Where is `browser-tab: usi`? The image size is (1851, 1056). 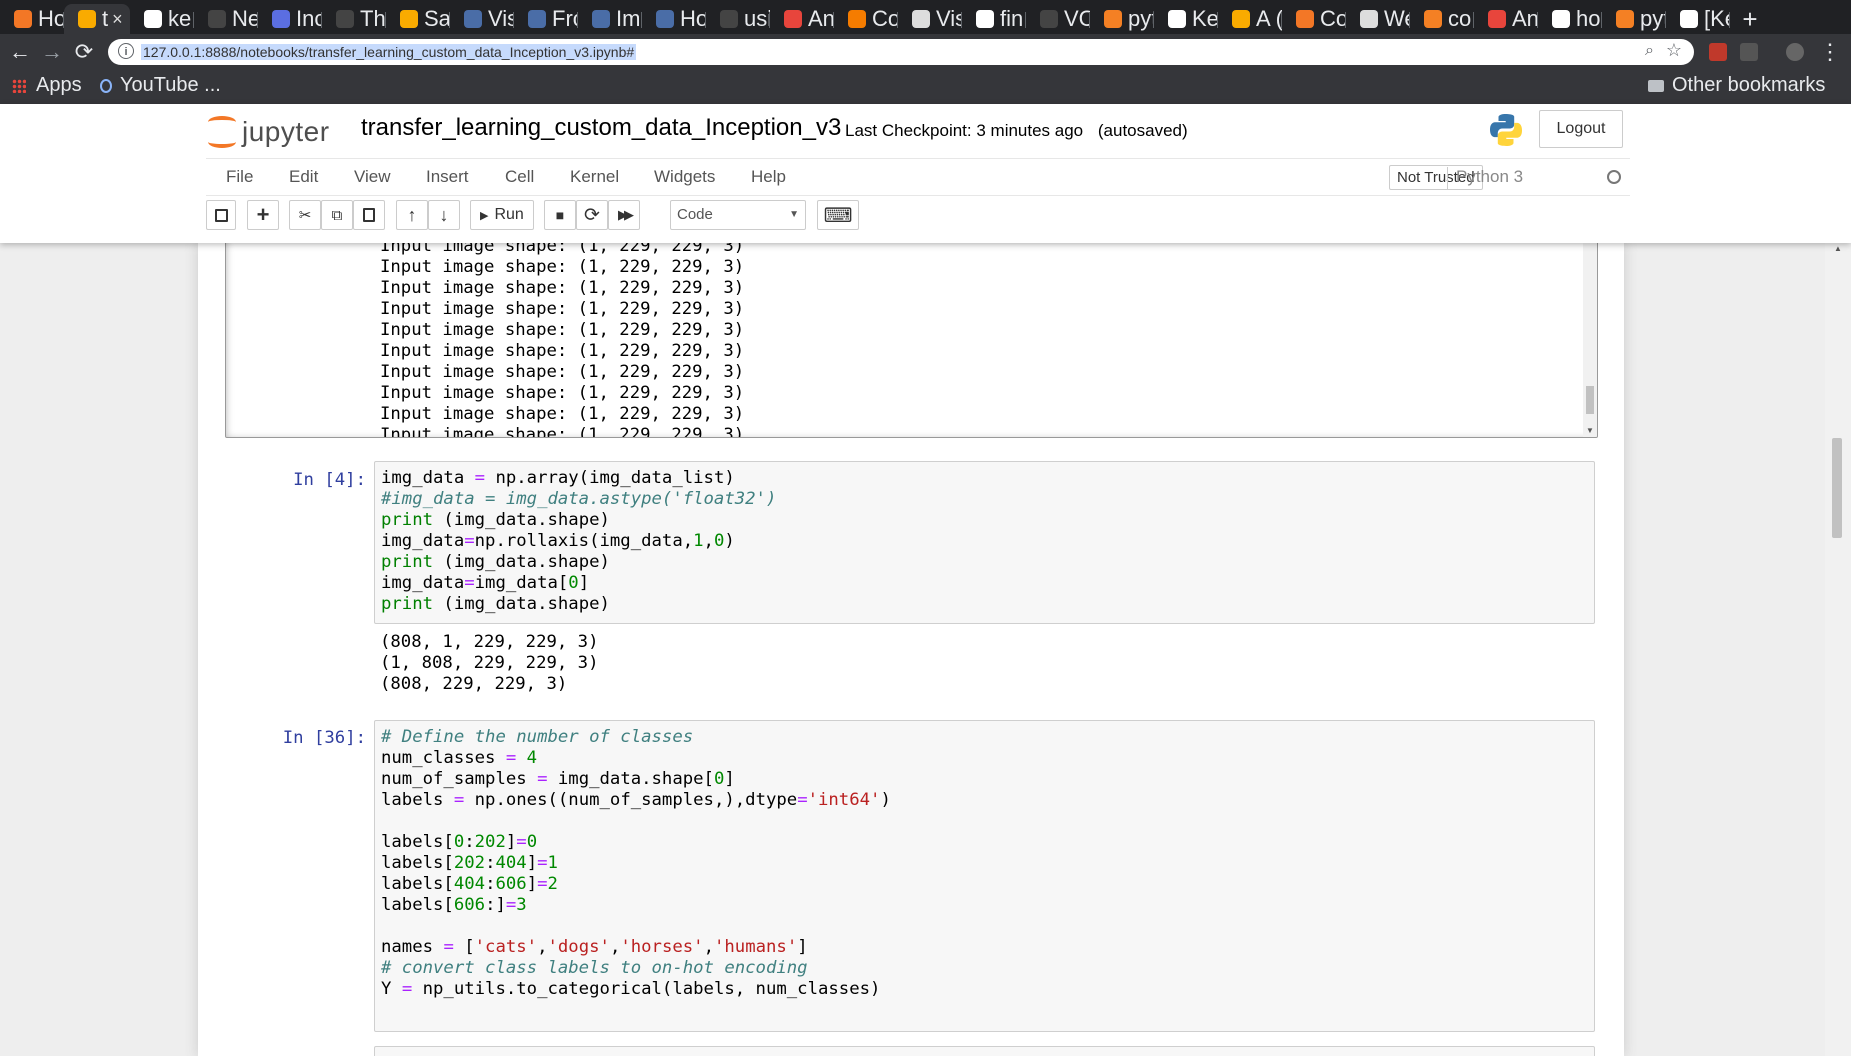
browser-tab: usi is located at coordinates (738, 19).